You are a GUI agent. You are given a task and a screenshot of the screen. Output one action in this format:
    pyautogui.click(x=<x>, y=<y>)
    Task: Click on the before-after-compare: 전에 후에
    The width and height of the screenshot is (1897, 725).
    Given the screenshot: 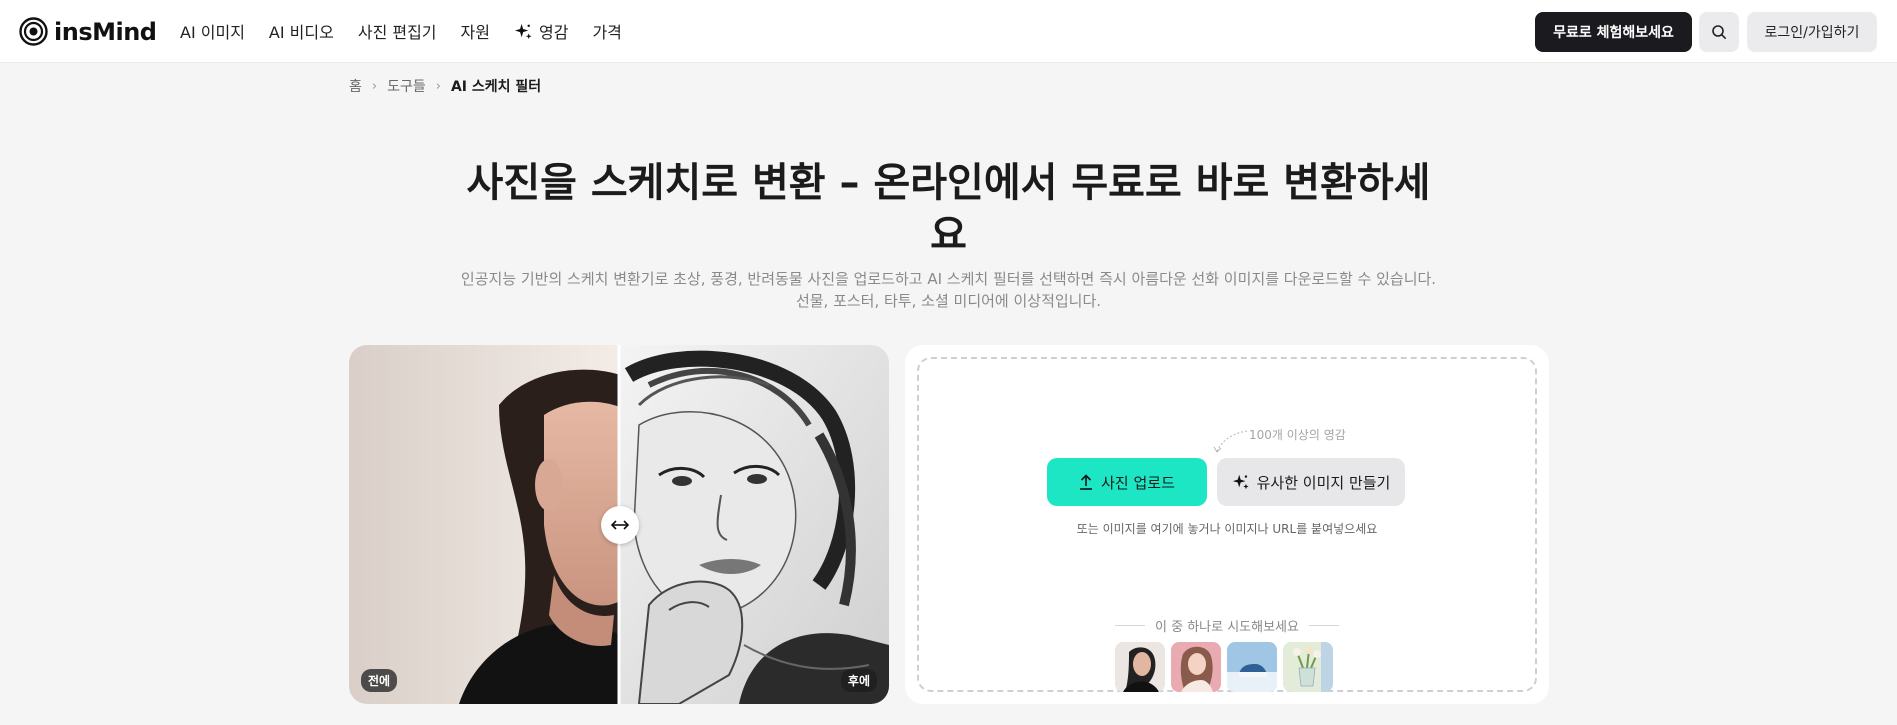 What is the action you would take?
    pyautogui.click(x=619, y=524)
    